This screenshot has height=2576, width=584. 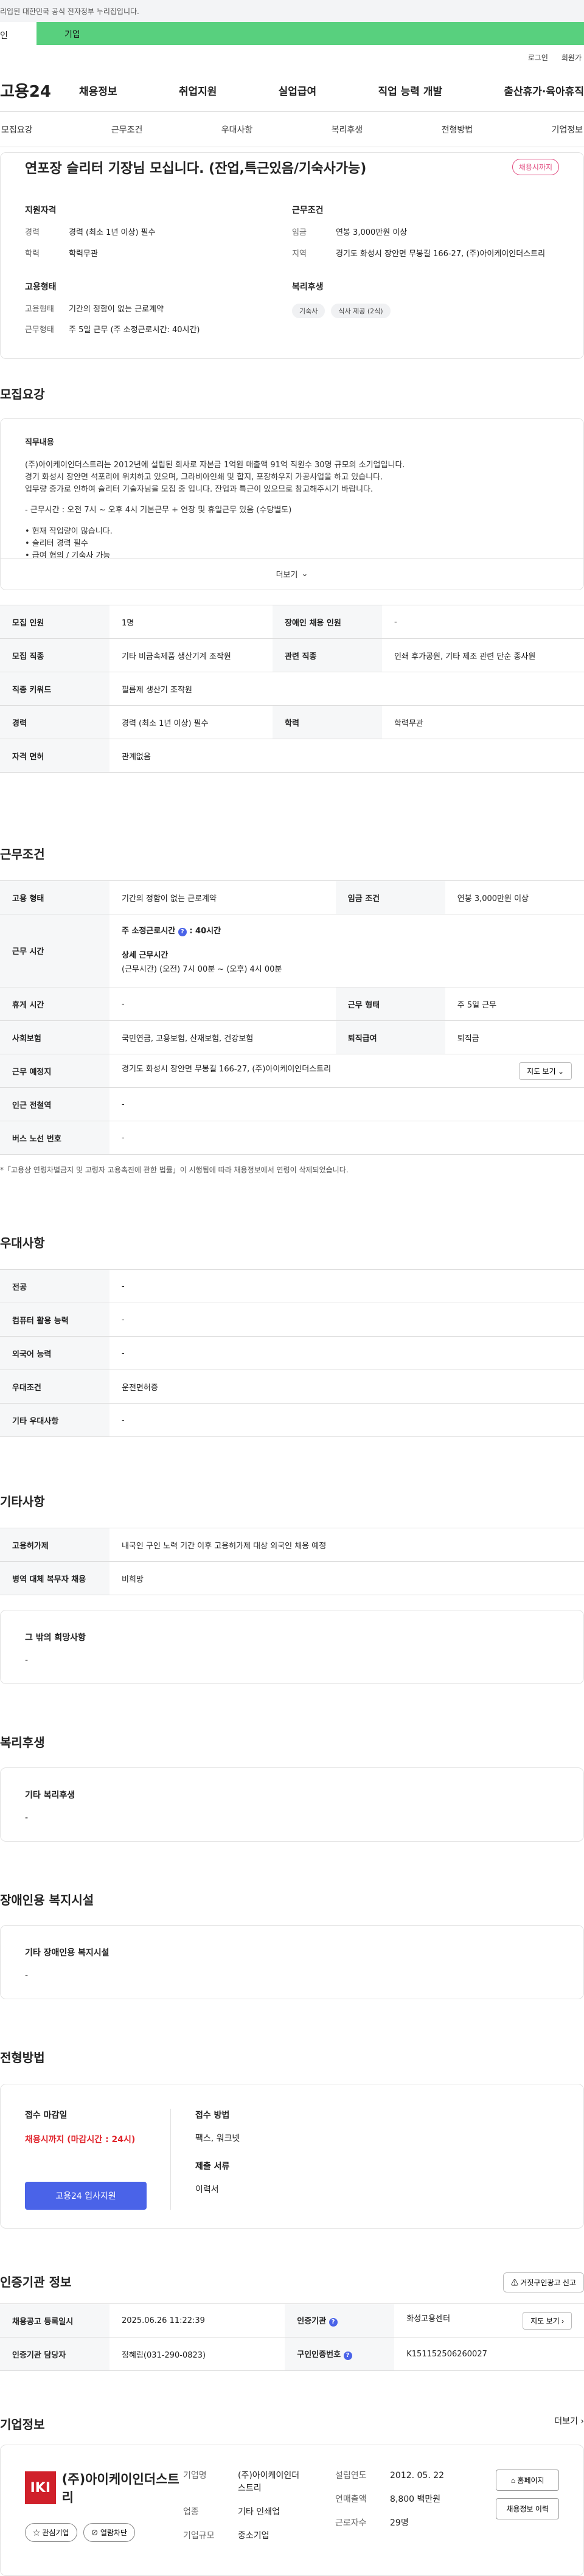 What do you see at coordinates (202, 969) in the screenshot?
I see `hours-detail: (근무시간) (오전) 7시 00분 ~ (오후) 4시 00분` at bounding box center [202, 969].